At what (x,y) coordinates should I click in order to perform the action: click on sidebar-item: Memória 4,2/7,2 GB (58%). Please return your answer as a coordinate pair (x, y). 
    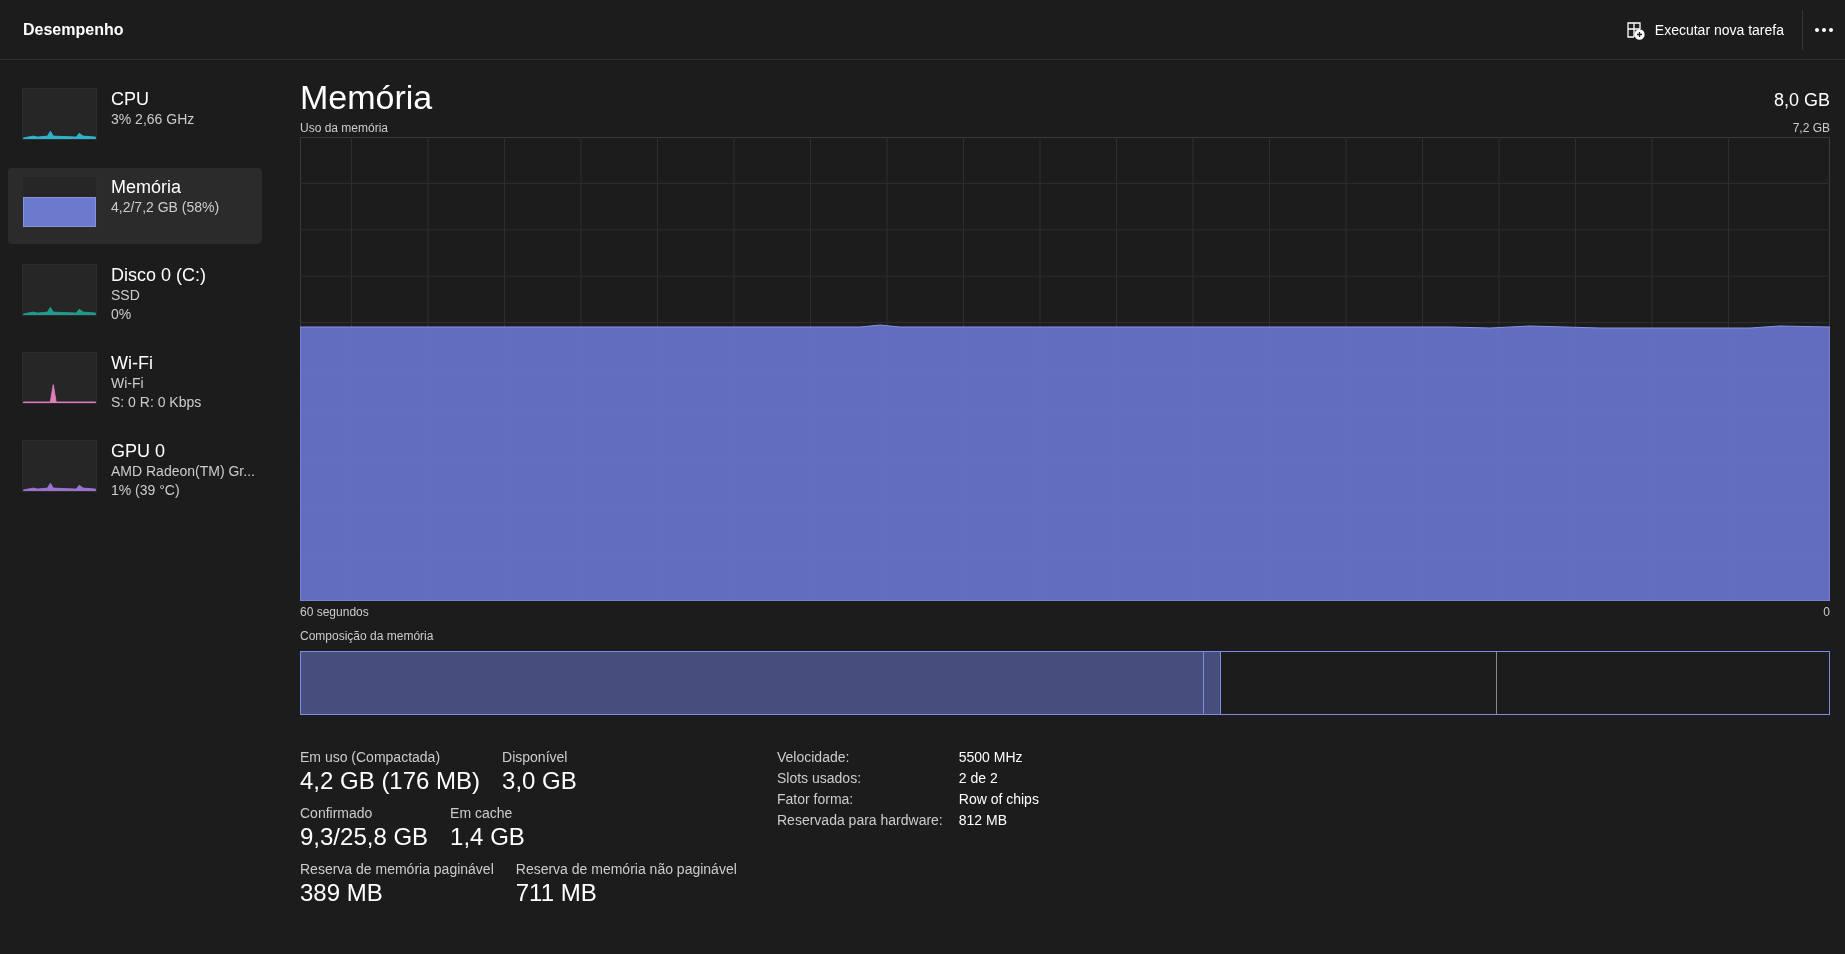
    Looking at the image, I should click on (135, 206).